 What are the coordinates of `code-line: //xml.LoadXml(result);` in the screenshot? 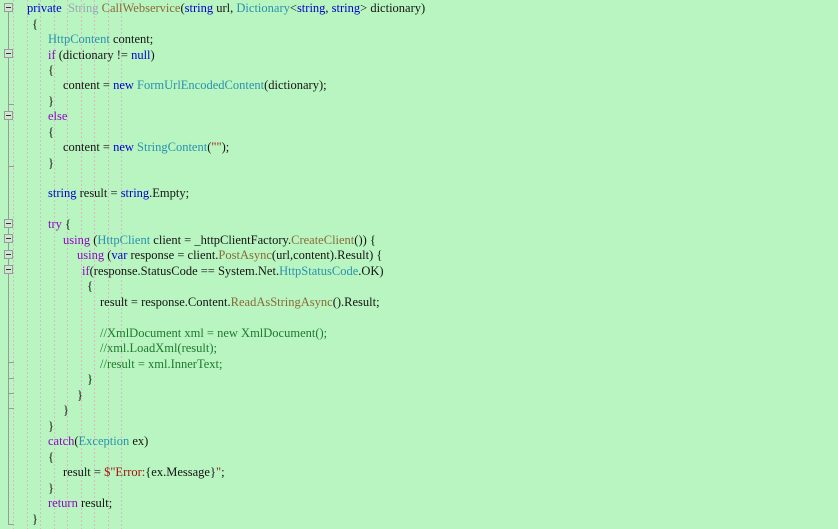 It's located at (158, 348).